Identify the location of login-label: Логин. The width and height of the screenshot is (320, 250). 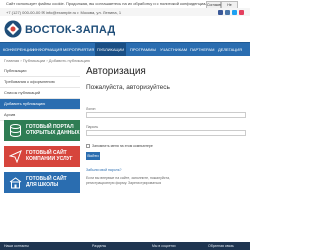
(91, 109).